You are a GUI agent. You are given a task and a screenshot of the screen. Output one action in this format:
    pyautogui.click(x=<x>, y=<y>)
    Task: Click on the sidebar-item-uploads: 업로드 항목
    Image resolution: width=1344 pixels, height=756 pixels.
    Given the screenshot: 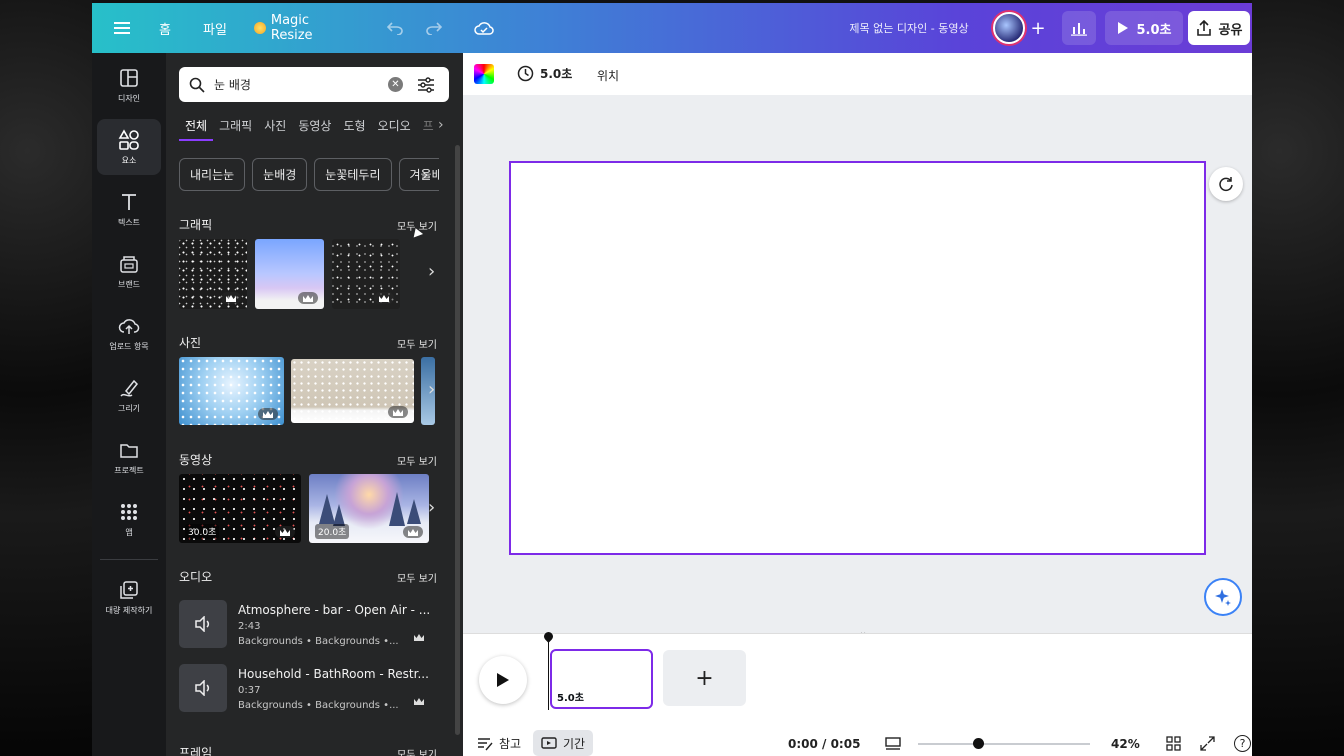 What is the action you would take?
    pyautogui.click(x=129, y=333)
    